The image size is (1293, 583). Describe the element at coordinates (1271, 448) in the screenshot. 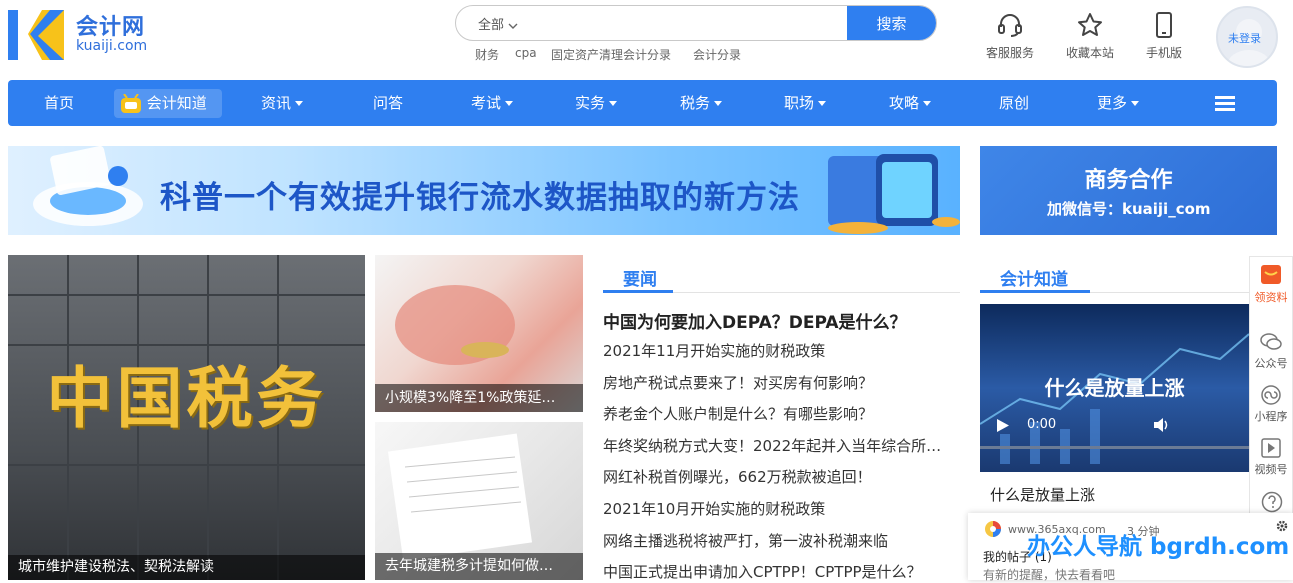

I see `video-icon` at that location.